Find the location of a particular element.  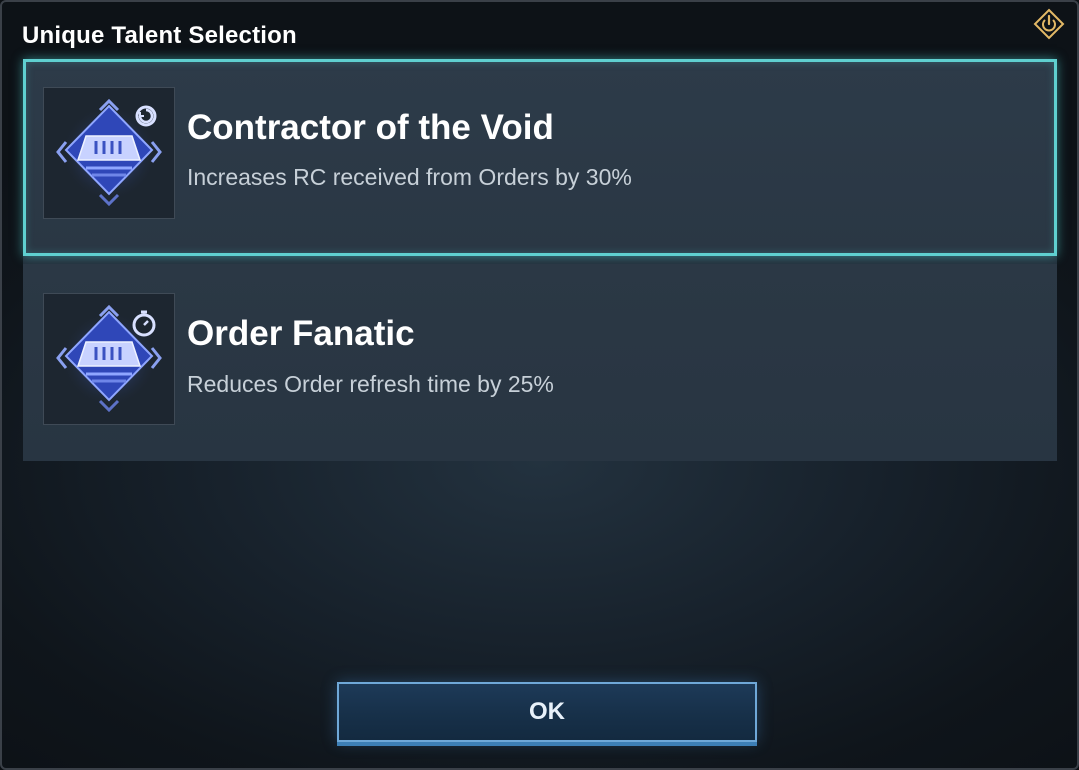

power-icon is located at coordinates (1049, 24).